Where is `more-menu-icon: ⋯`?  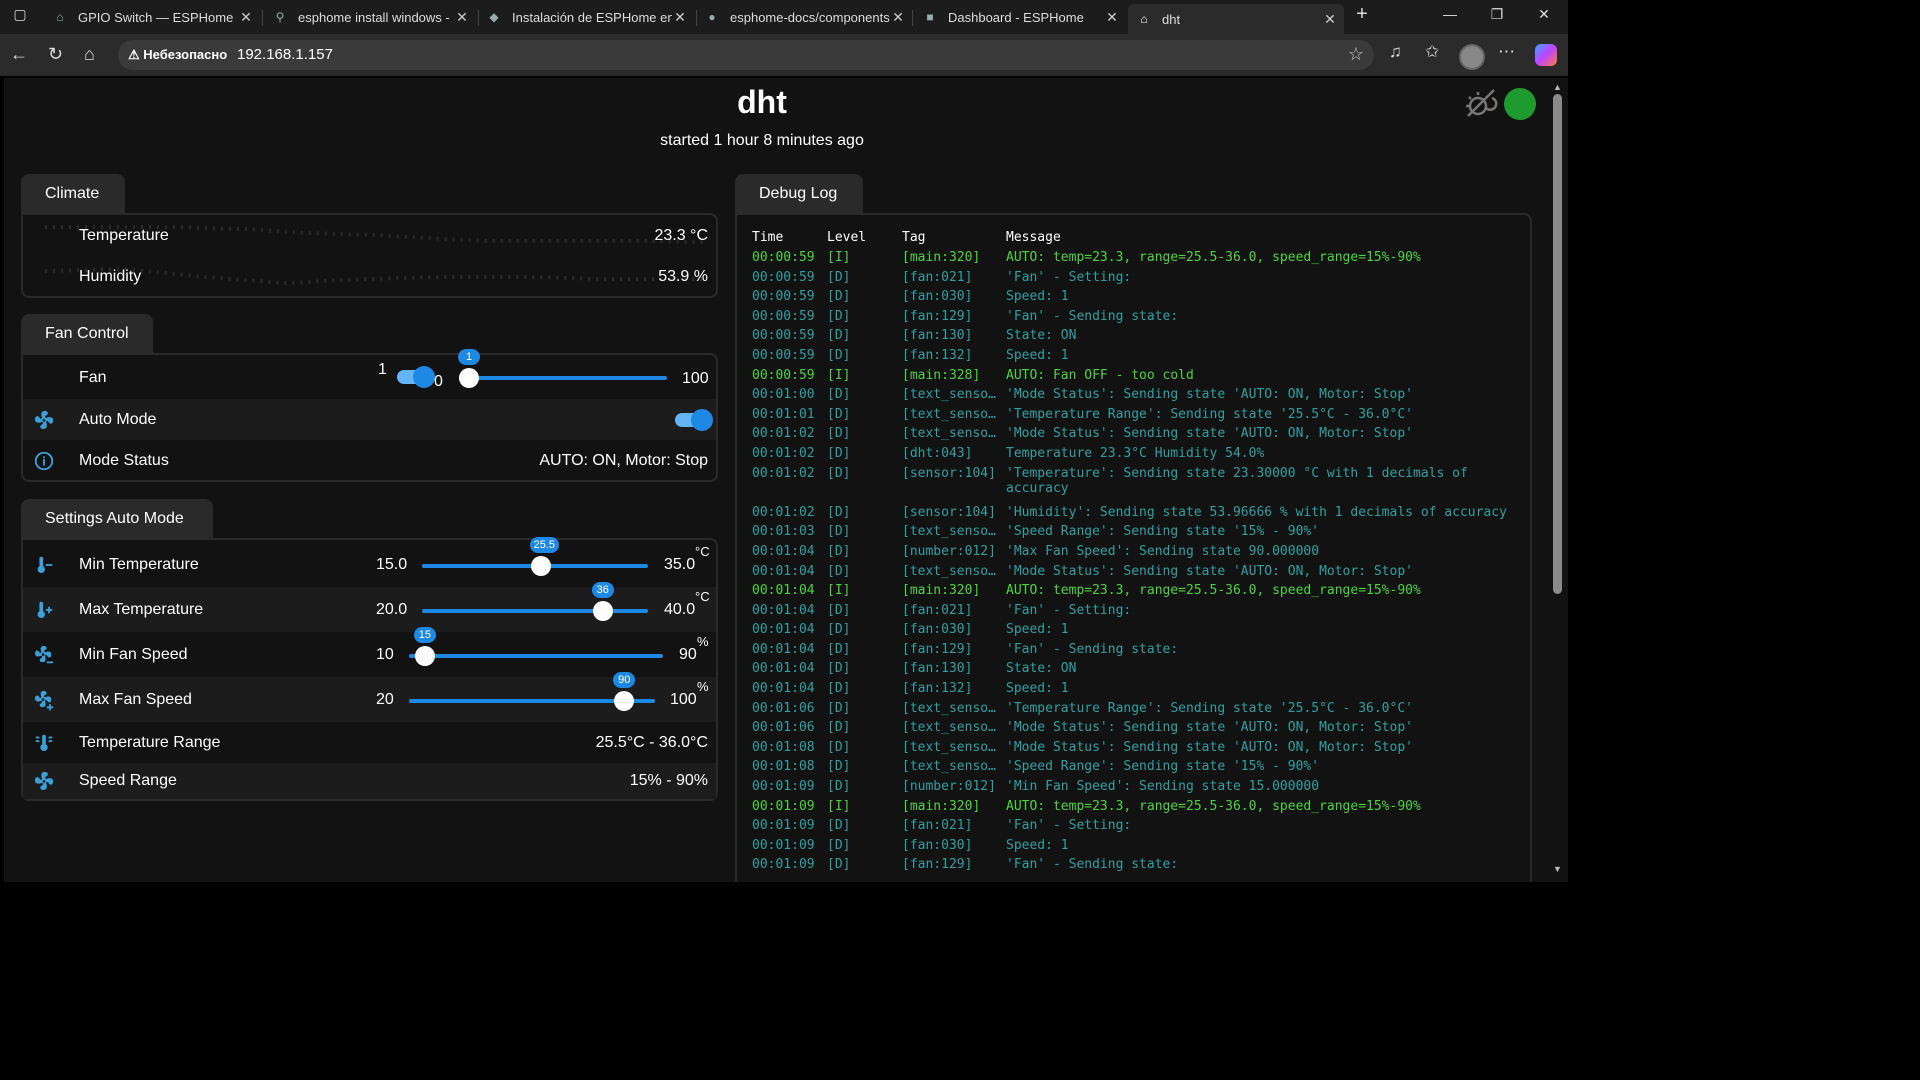
more-menu-icon: ⋯ is located at coordinates (1506, 52).